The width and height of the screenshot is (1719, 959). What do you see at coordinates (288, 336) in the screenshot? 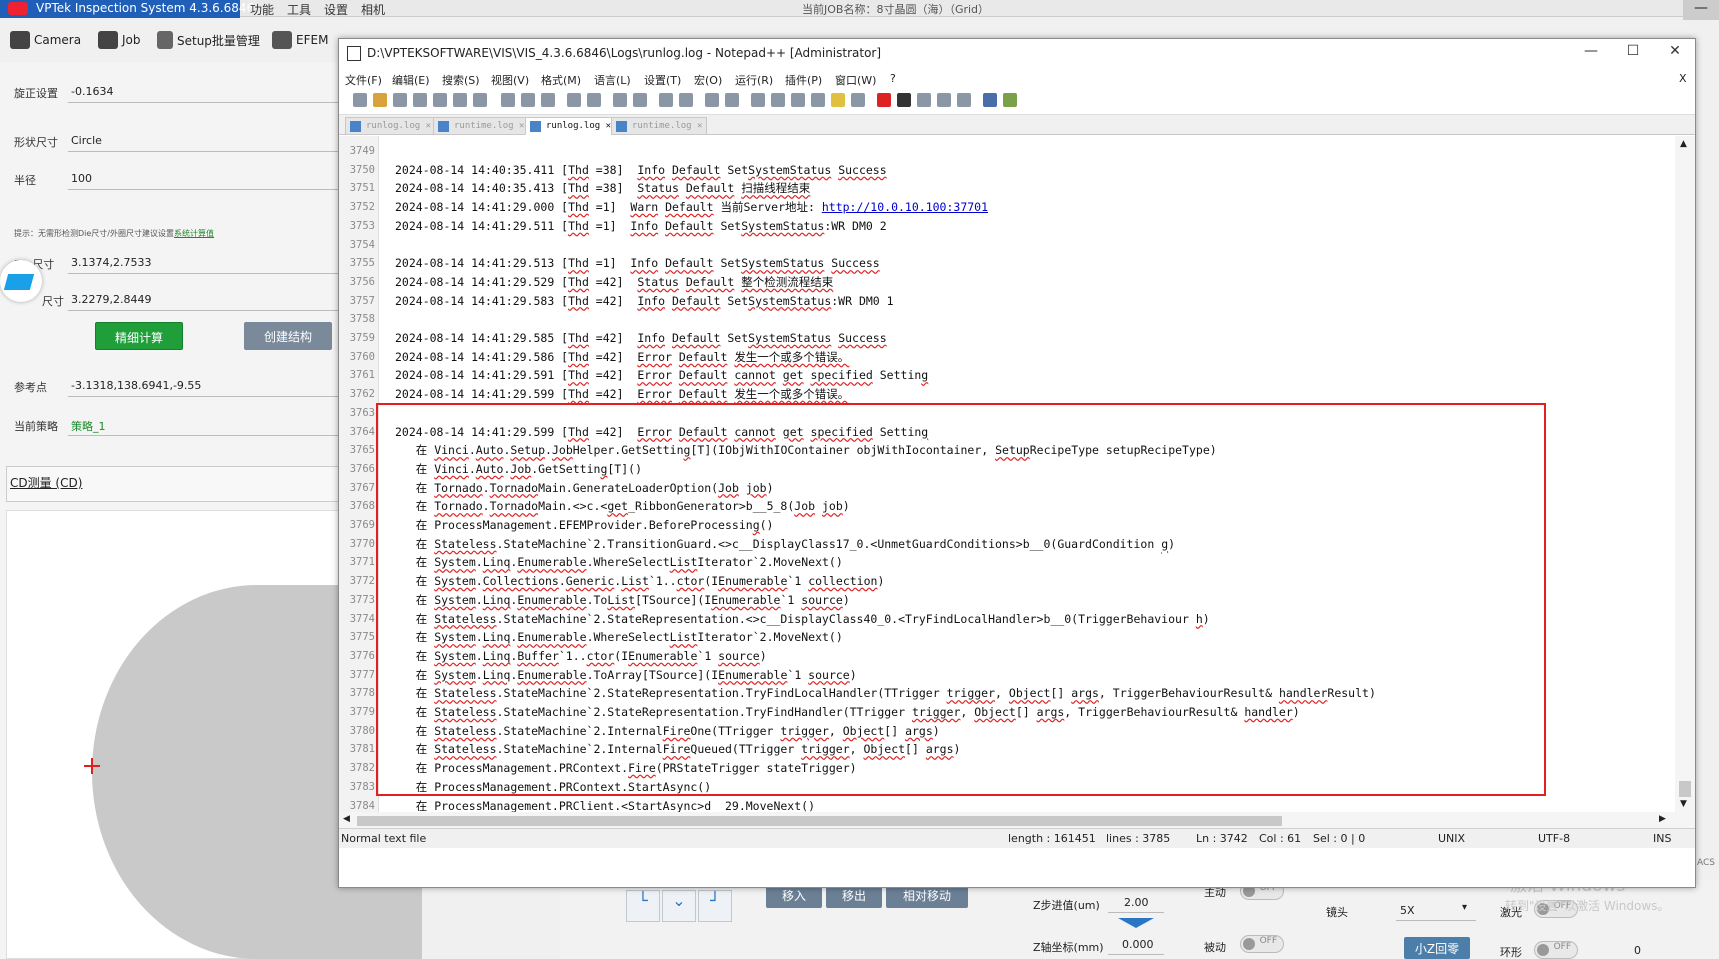
I see `create-structure-button: 创建结构` at bounding box center [288, 336].